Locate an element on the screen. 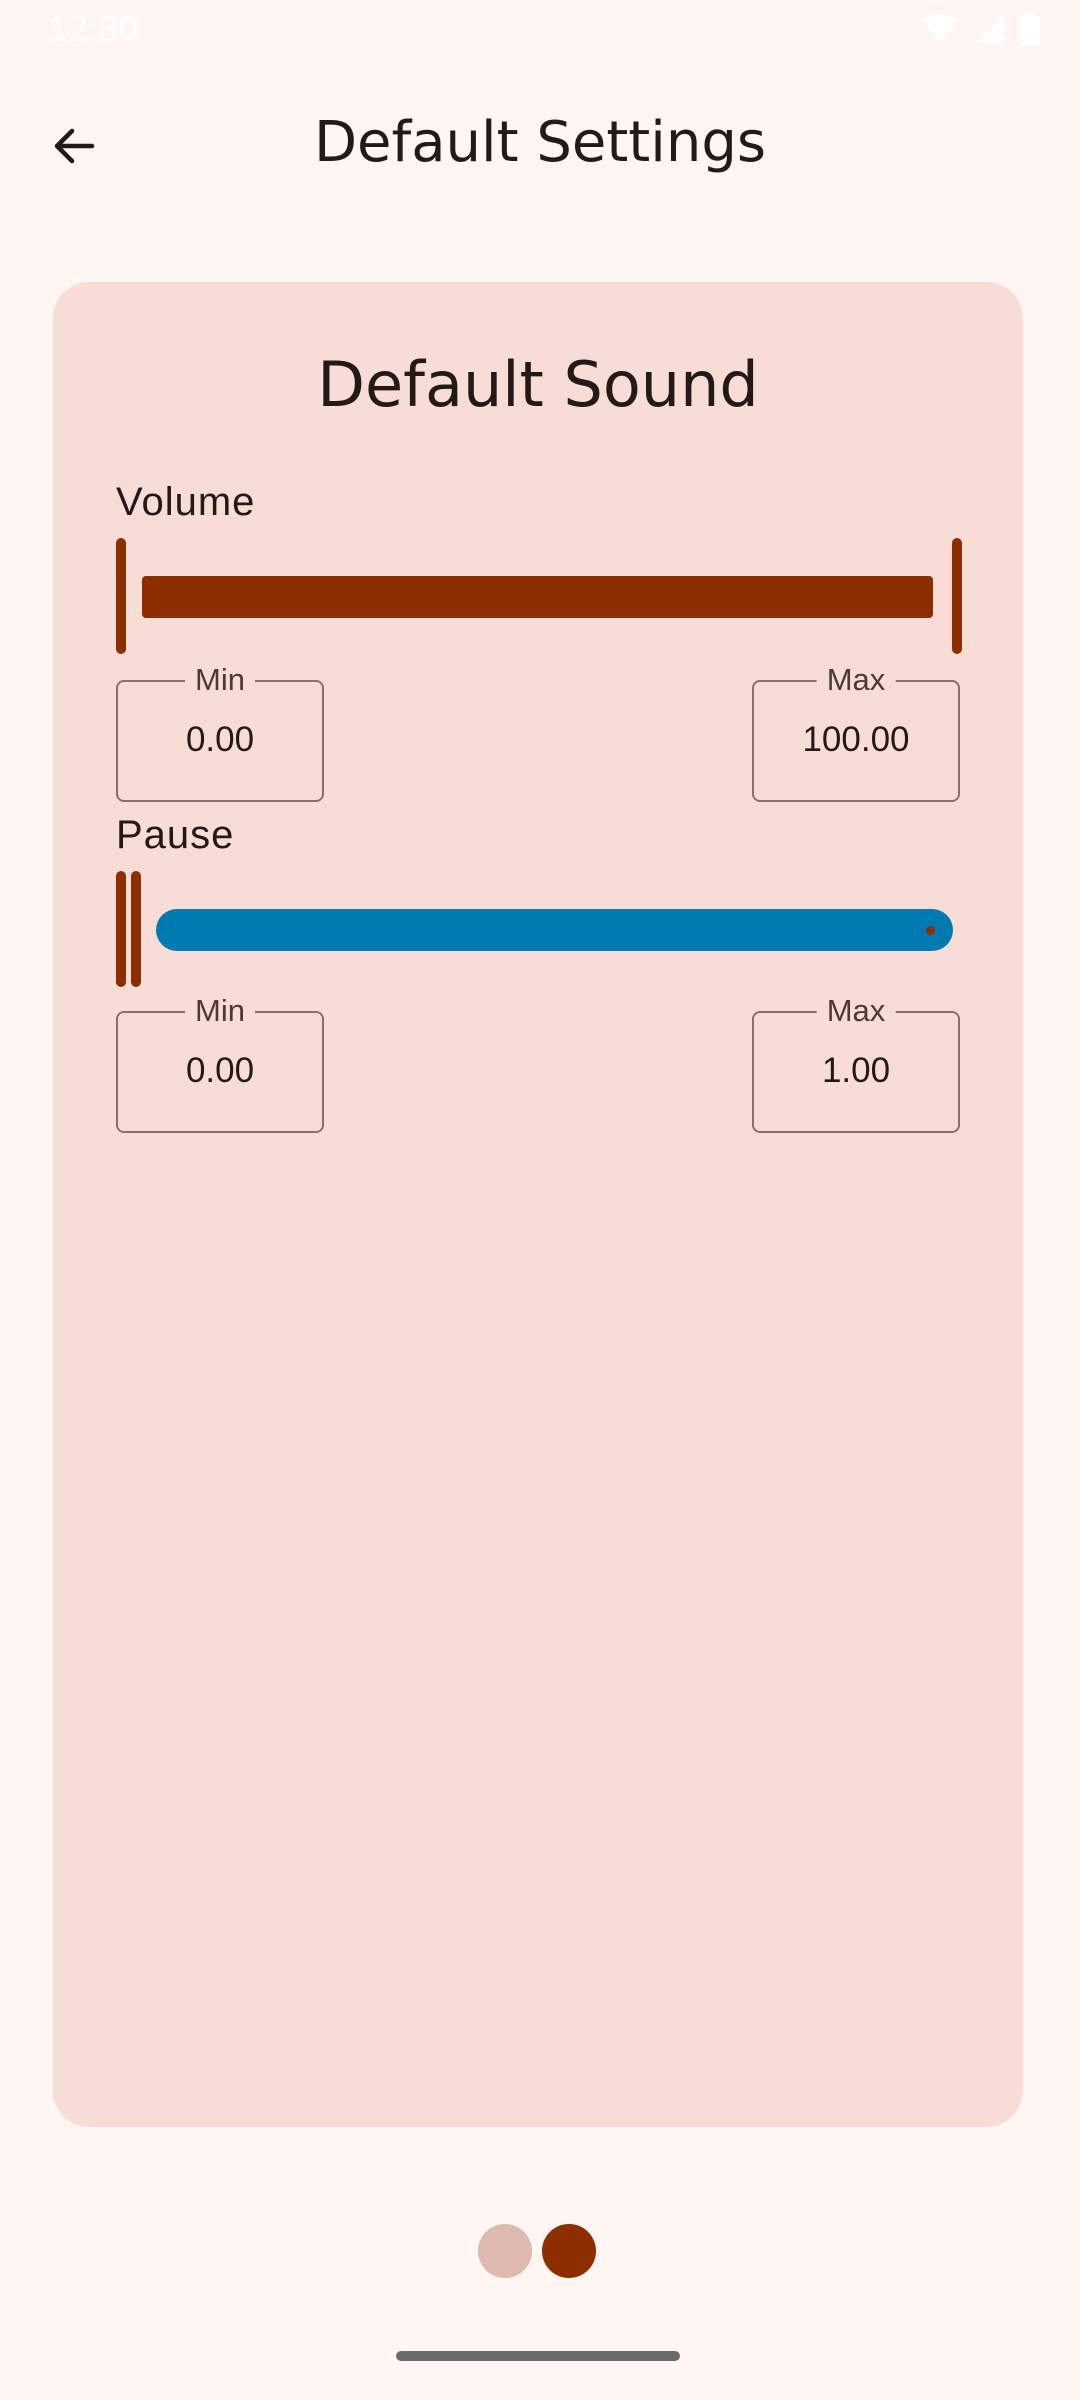 Image resolution: width=1080 pixels, height=2400 pixels. pause-min-field: Min 0.00 is located at coordinates (220, 1063).